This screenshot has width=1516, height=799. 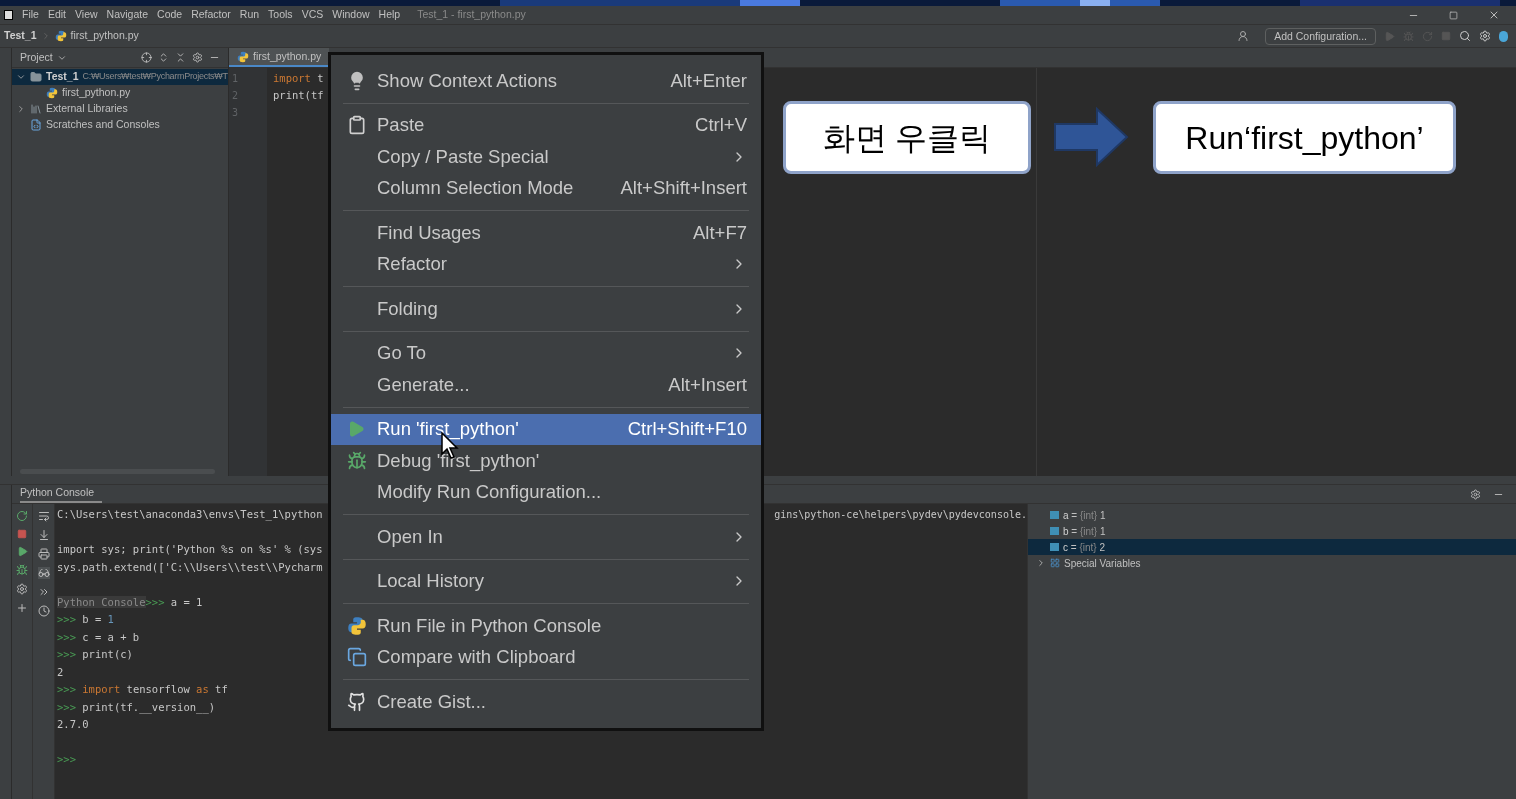 I want to click on user-icon, so click(x=1243, y=36).